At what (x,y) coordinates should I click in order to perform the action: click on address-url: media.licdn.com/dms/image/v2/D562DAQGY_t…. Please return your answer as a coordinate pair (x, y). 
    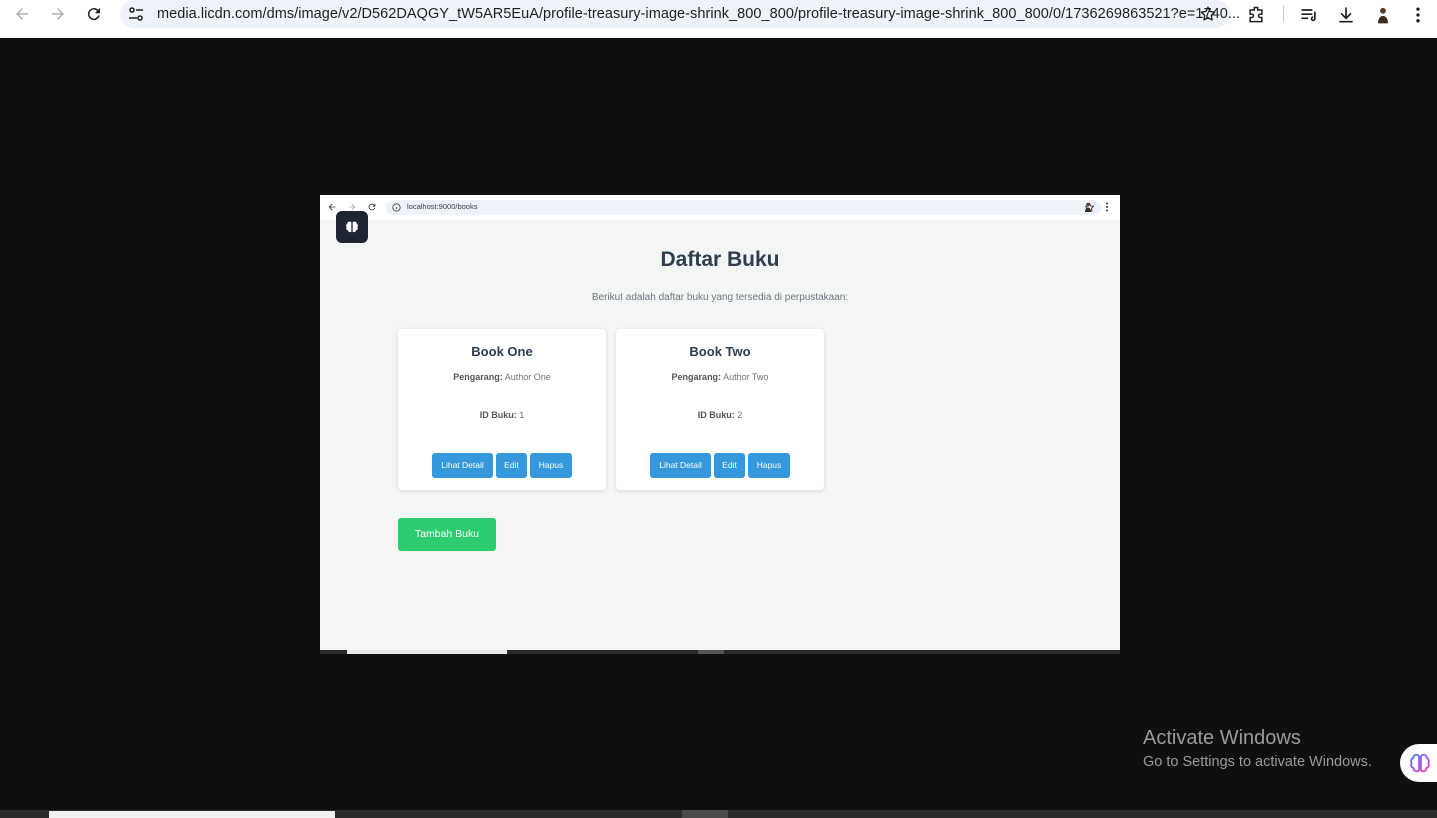
    Looking at the image, I should click on (698, 14).